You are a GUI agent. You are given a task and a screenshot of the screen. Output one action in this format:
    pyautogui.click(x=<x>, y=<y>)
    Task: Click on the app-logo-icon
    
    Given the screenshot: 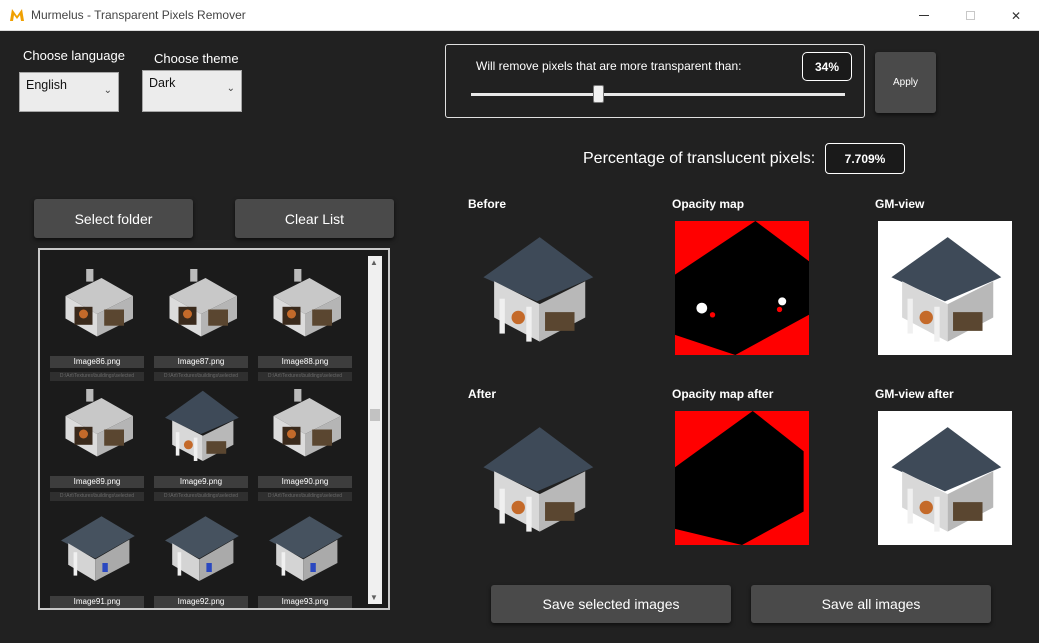 What is the action you would take?
    pyautogui.click(x=17, y=15)
    